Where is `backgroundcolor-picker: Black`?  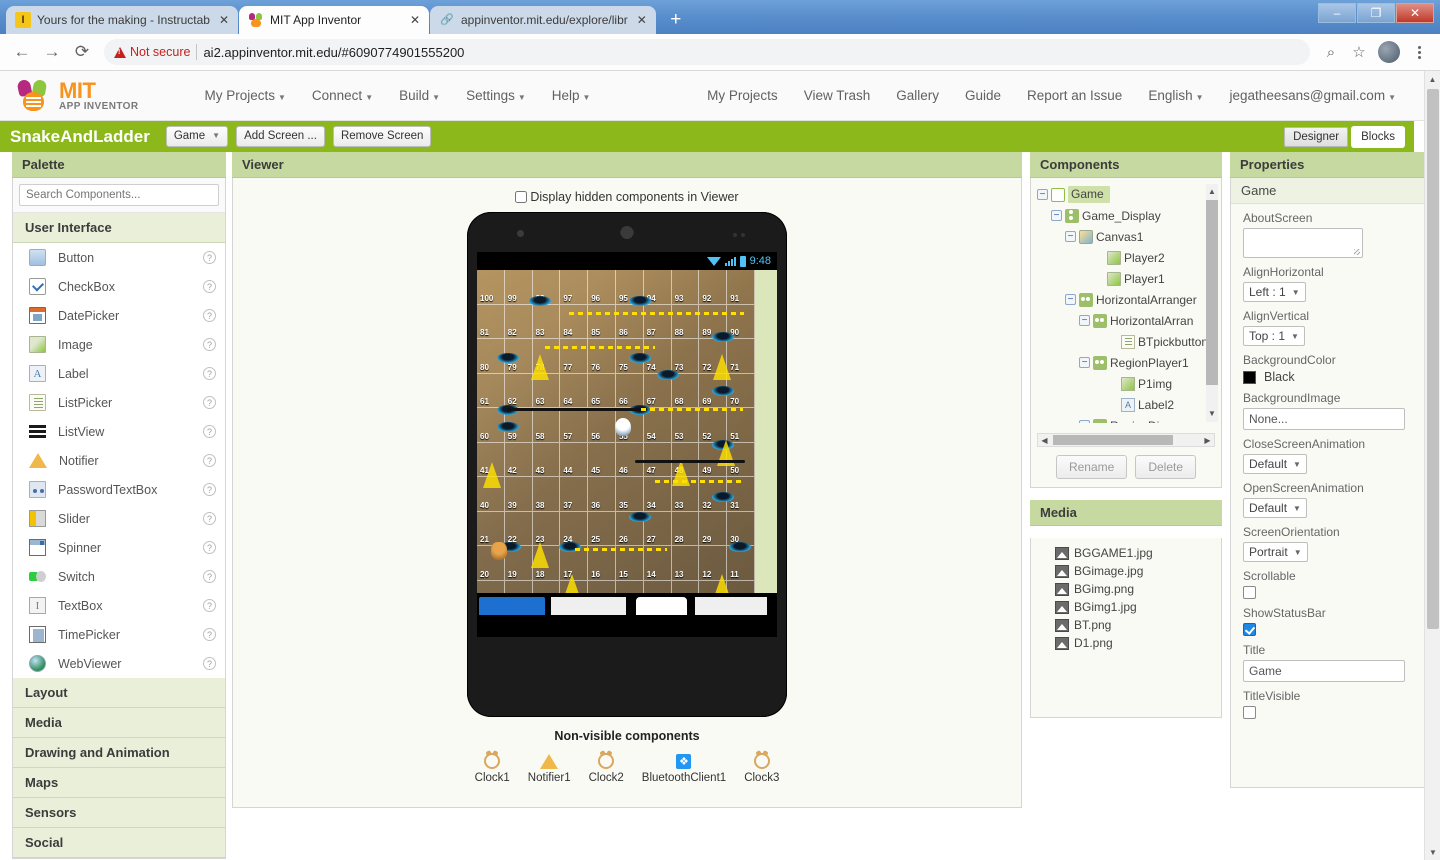 backgroundcolor-picker: Black is located at coordinates (1328, 377).